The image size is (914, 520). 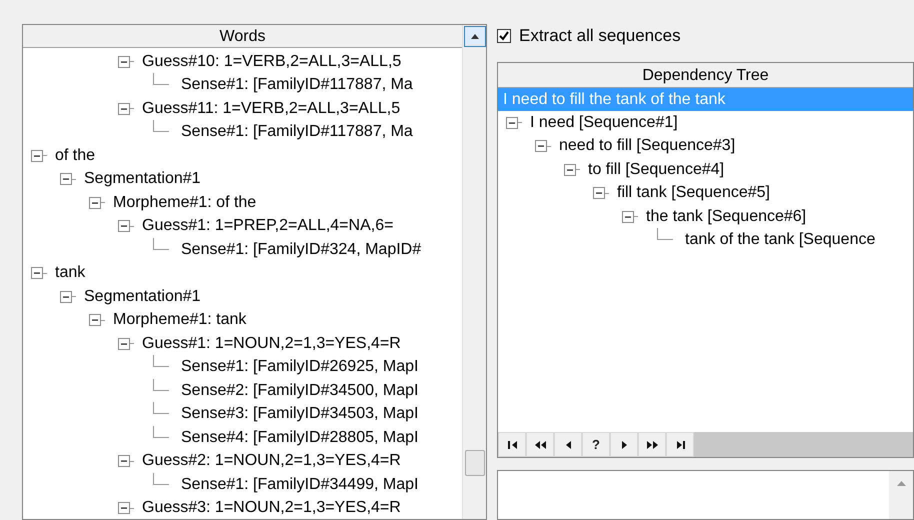 I want to click on first-icon, so click(x=512, y=444).